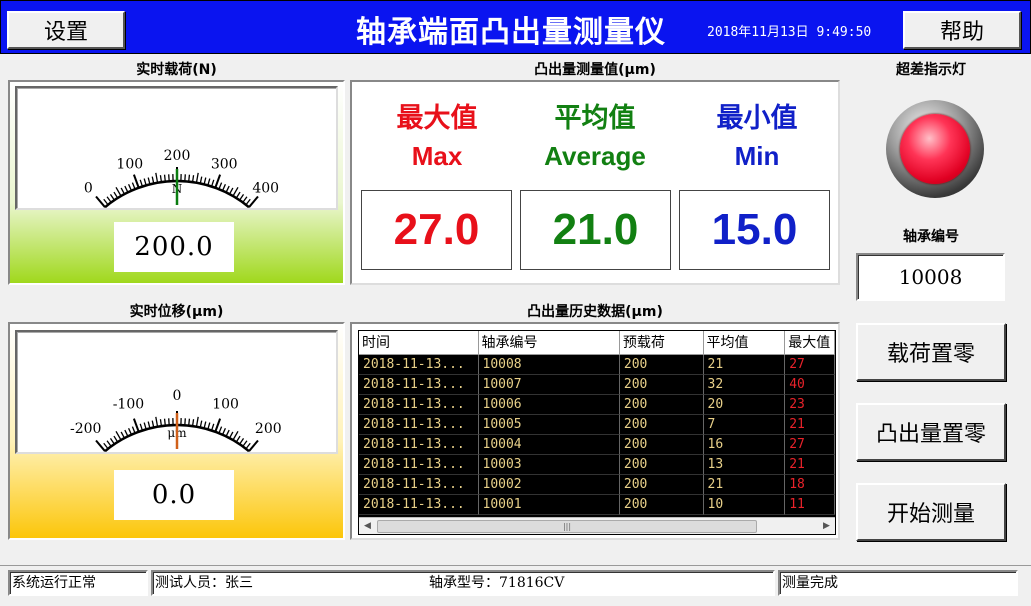  I want to click on load-gauge-panel: 0100200300400N 200.0, so click(176, 182).